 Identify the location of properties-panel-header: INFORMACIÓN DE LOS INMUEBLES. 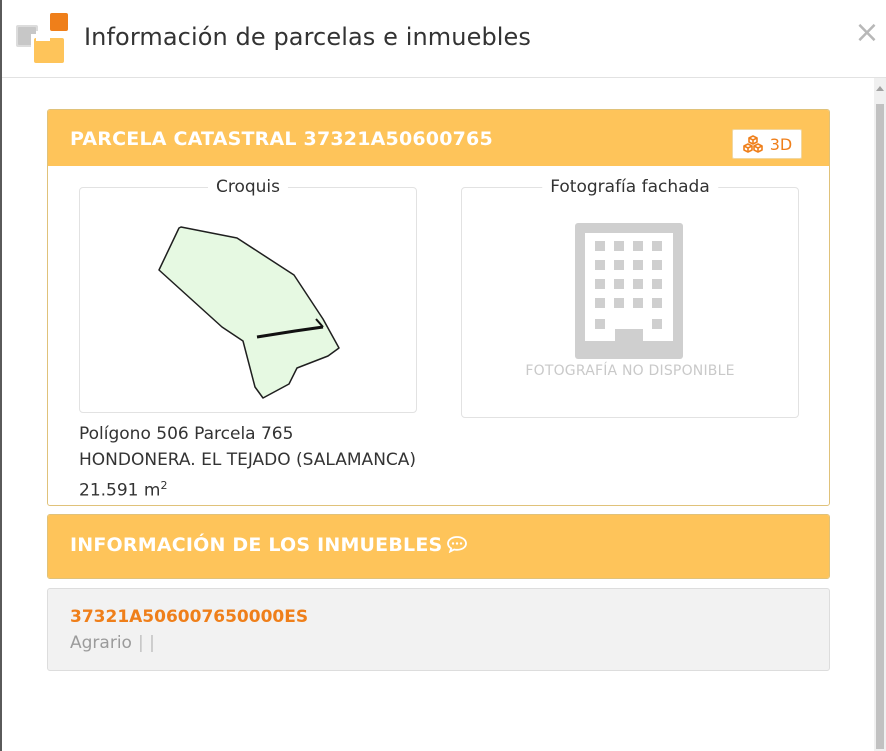
(438, 546).